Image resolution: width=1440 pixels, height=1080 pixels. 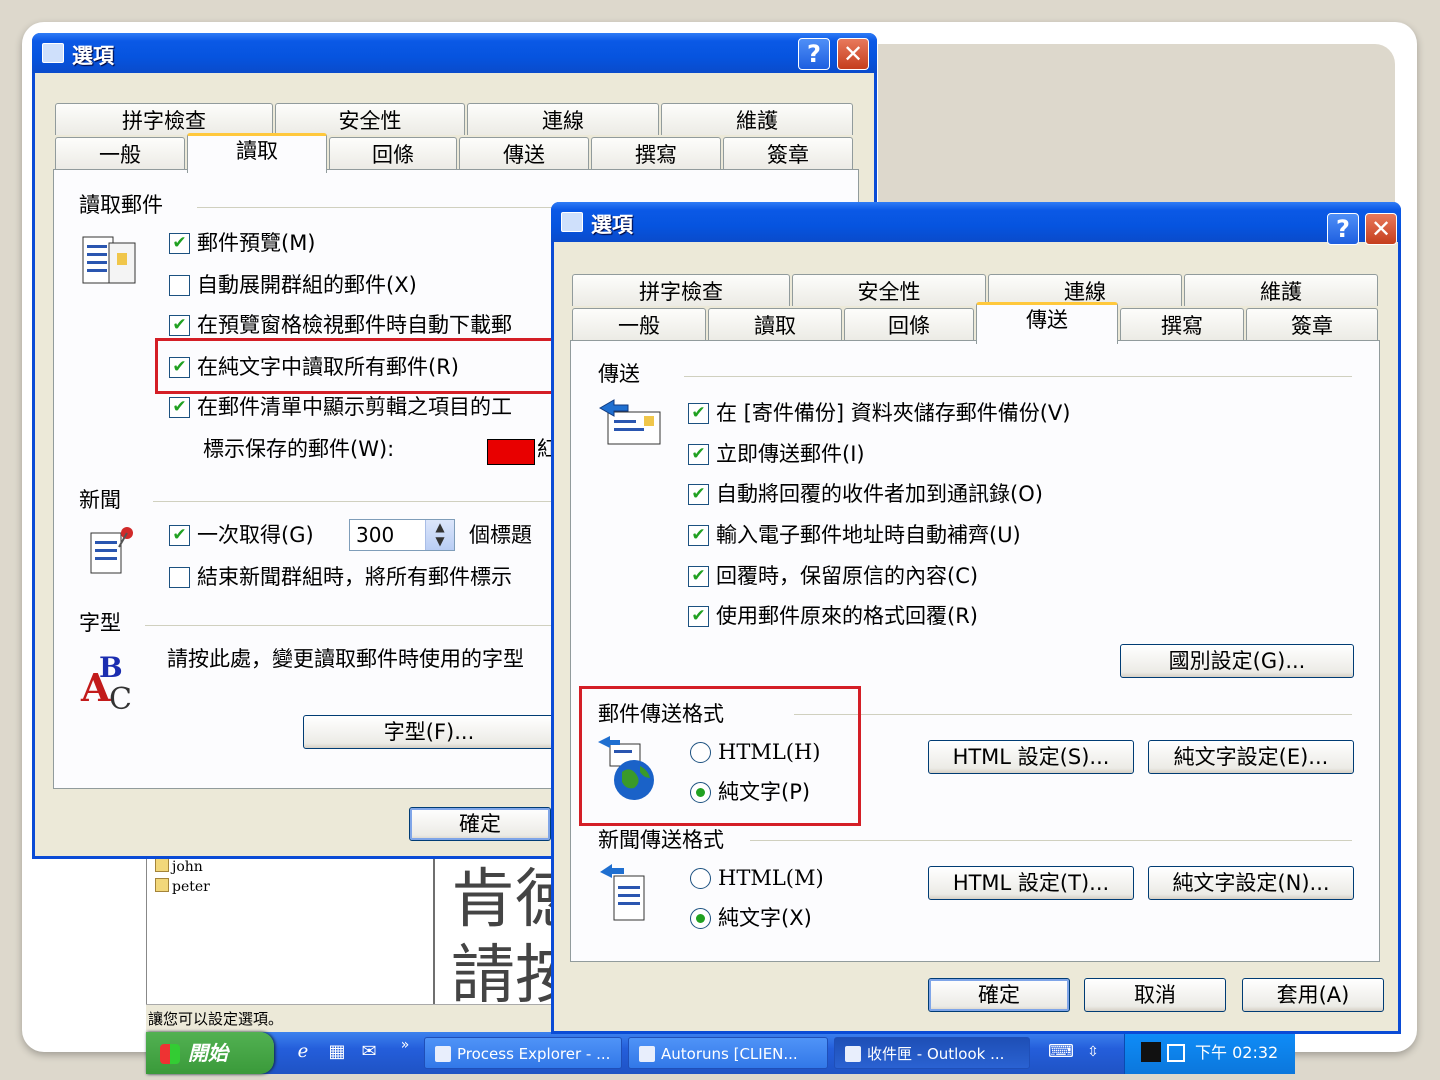 What do you see at coordinates (179, 577) in the screenshot?
I see `checkbox-news-mark-read` at bounding box center [179, 577].